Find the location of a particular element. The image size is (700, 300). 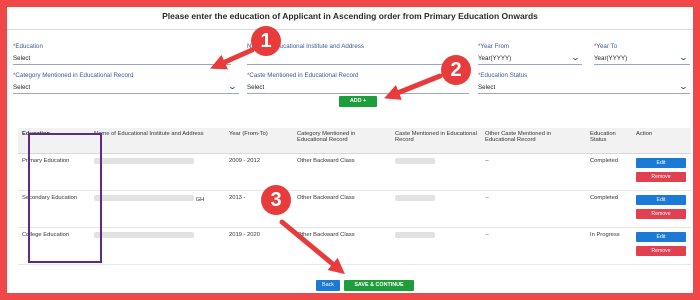

education-status-label: Education Status is located at coordinates (504, 75).